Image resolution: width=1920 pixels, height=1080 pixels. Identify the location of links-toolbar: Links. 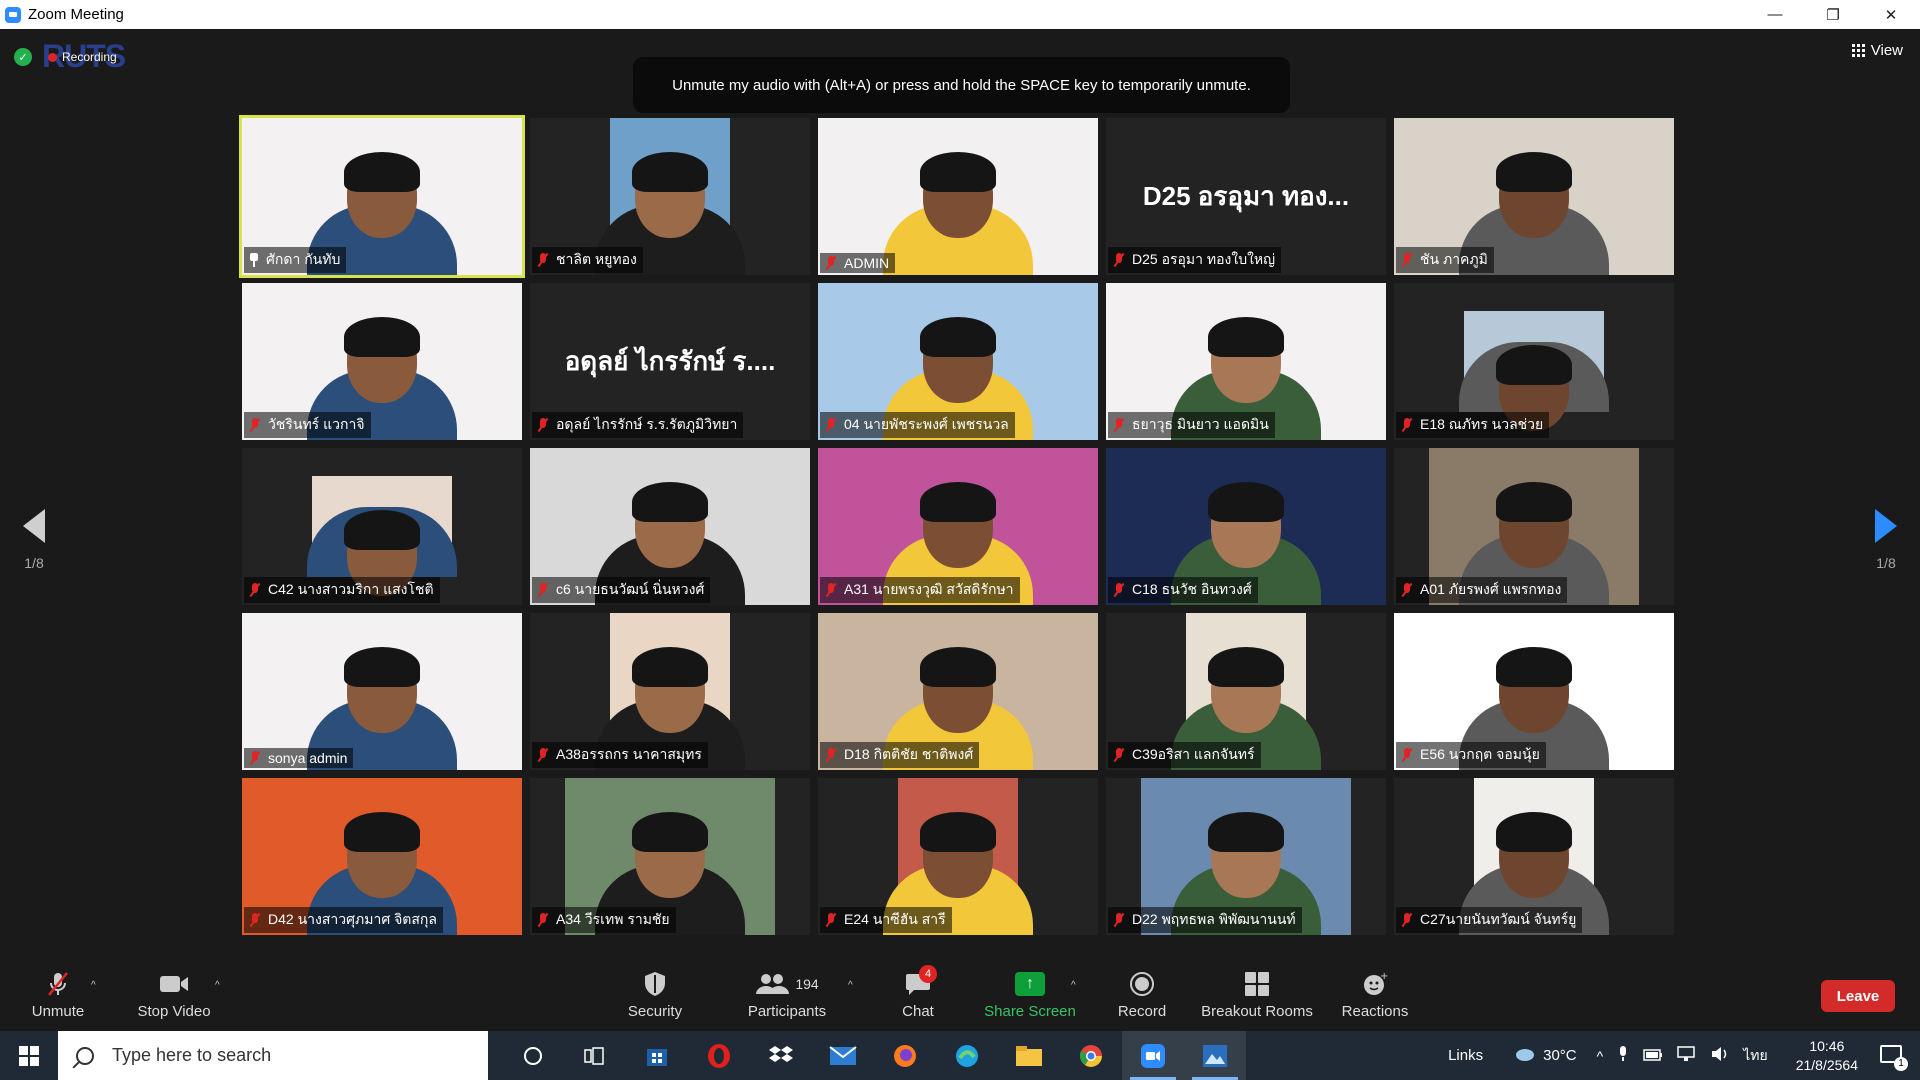
(1465, 1055).